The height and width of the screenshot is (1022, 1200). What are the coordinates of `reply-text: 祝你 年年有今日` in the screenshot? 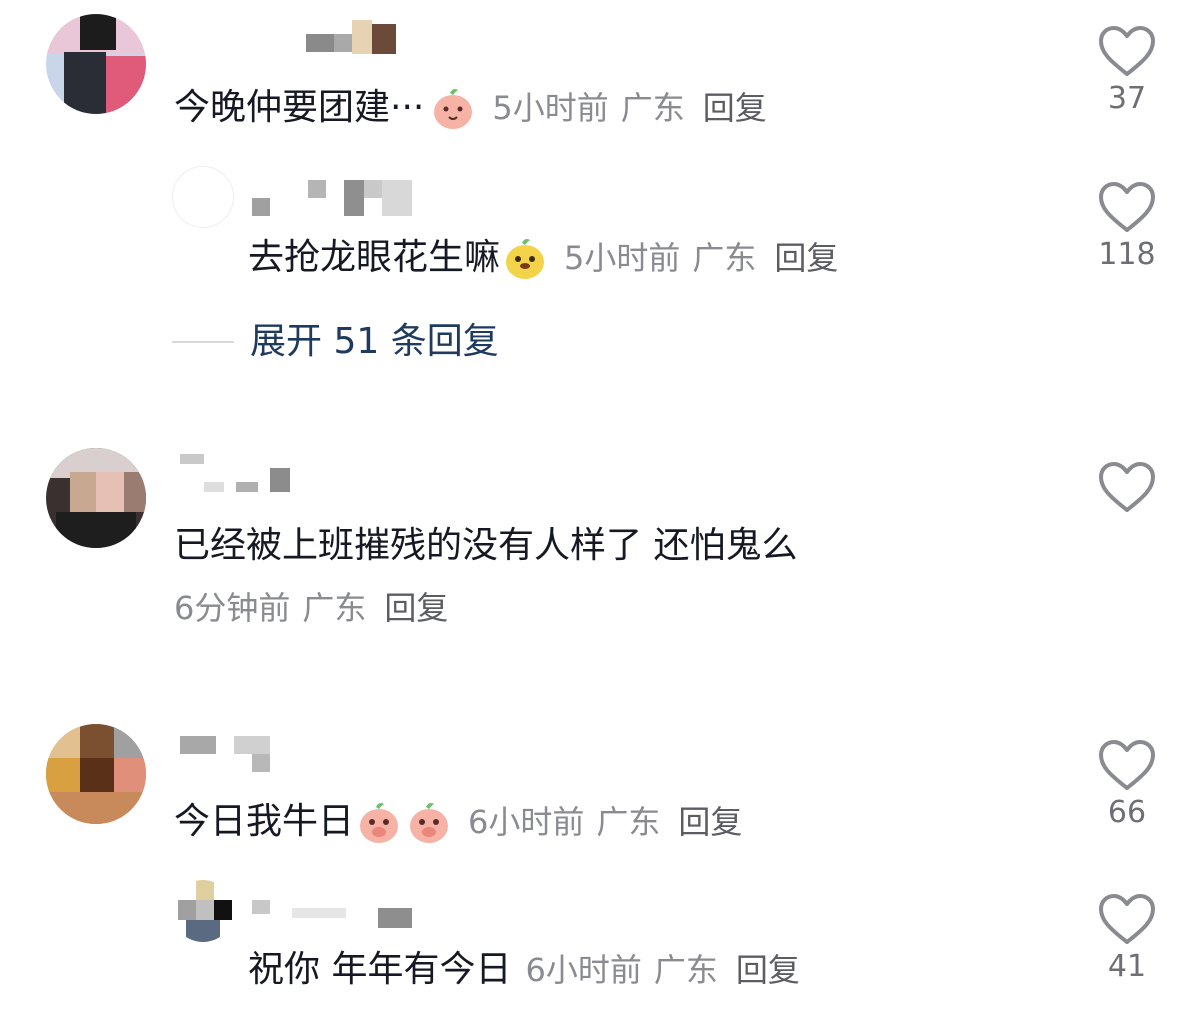 It's located at (380, 969).